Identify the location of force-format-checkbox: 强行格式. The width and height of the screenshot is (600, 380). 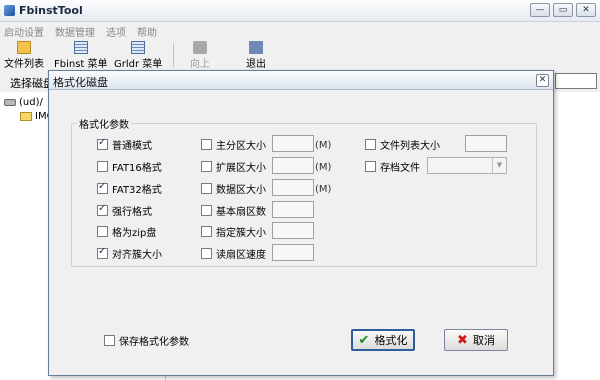
(124, 210).